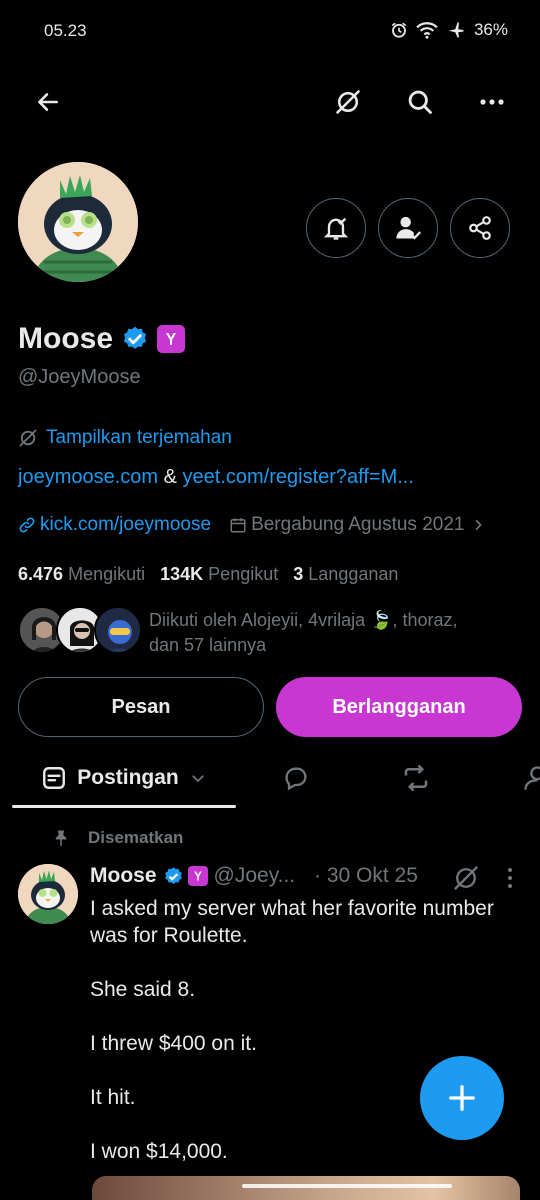 This screenshot has width=540, height=1200. I want to click on name-row: Moose, so click(102, 339).